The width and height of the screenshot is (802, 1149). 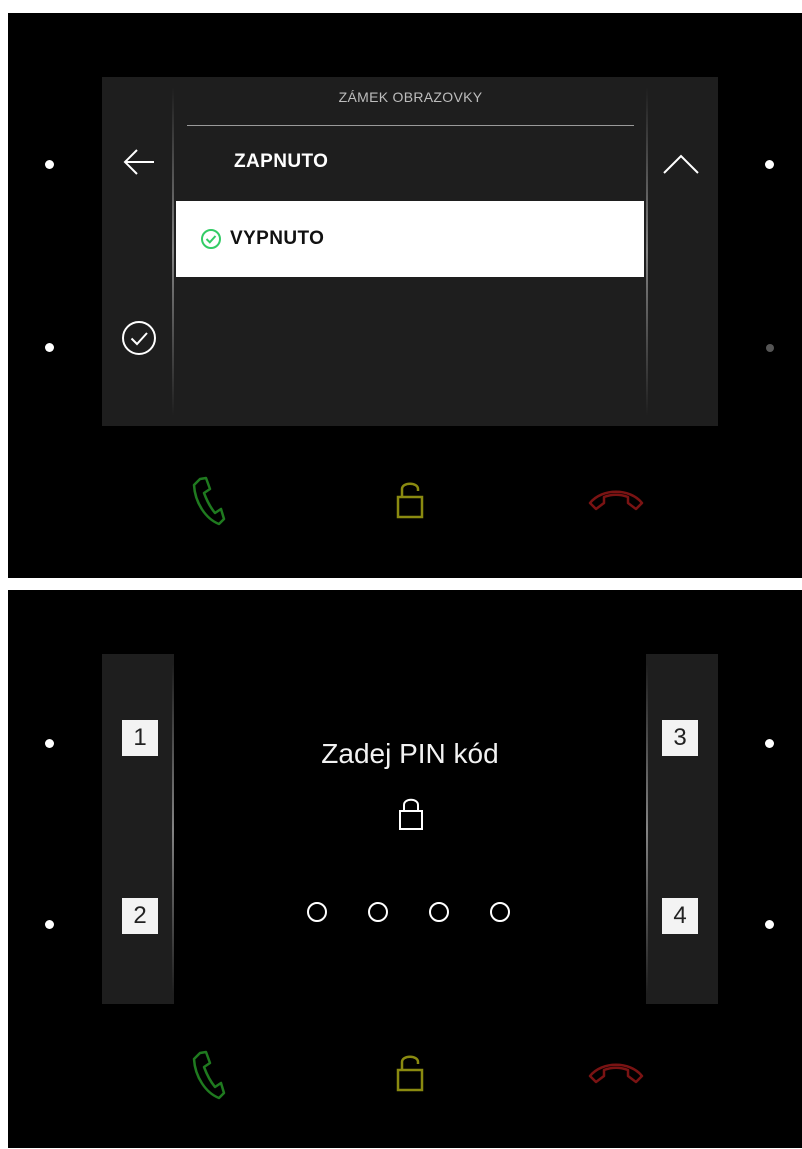 I want to click on right-softkey-column, so click(x=682, y=251).